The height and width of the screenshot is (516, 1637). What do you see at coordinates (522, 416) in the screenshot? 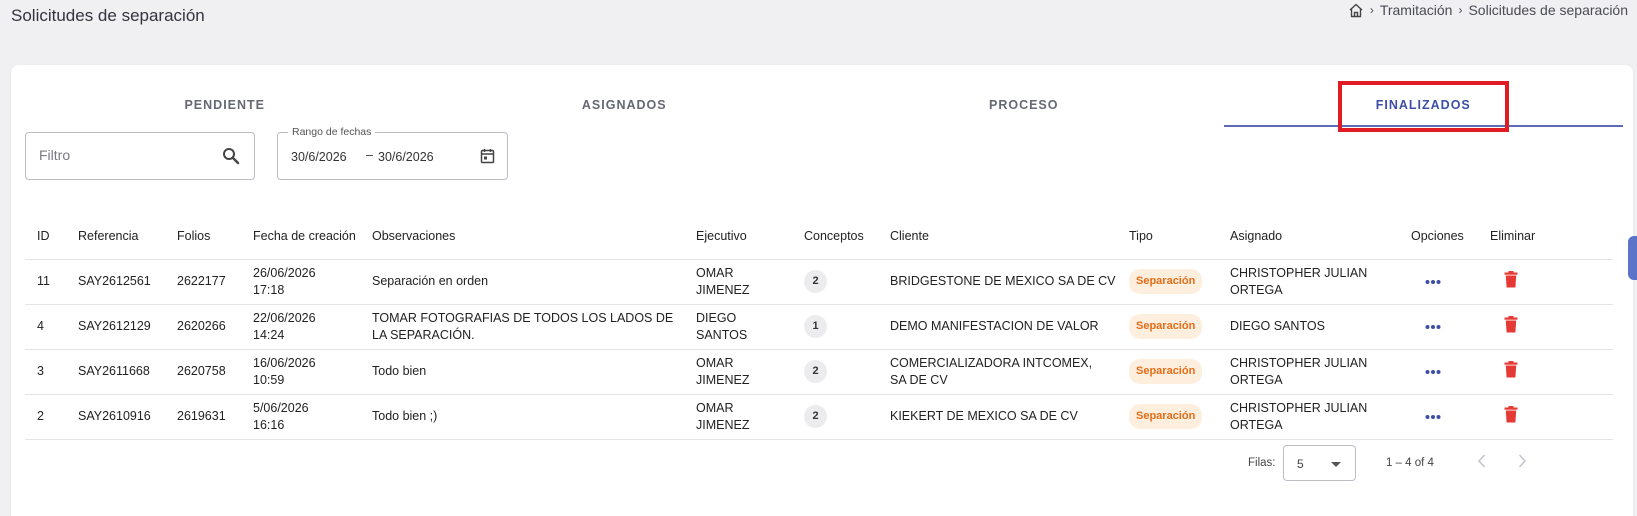
I see `cell-observaciones: Todo bien ;)` at bounding box center [522, 416].